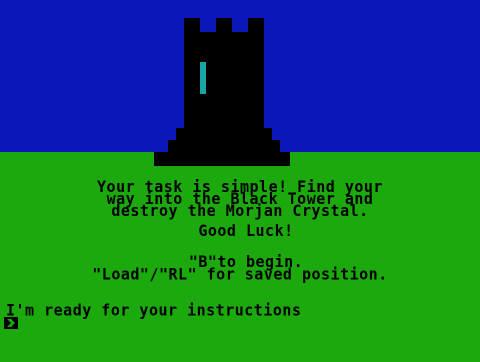 The image size is (480, 362). What do you see at coordinates (240, 274) in the screenshot?
I see `load-instruction: "Load"/"RL" for saved position.` at bounding box center [240, 274].